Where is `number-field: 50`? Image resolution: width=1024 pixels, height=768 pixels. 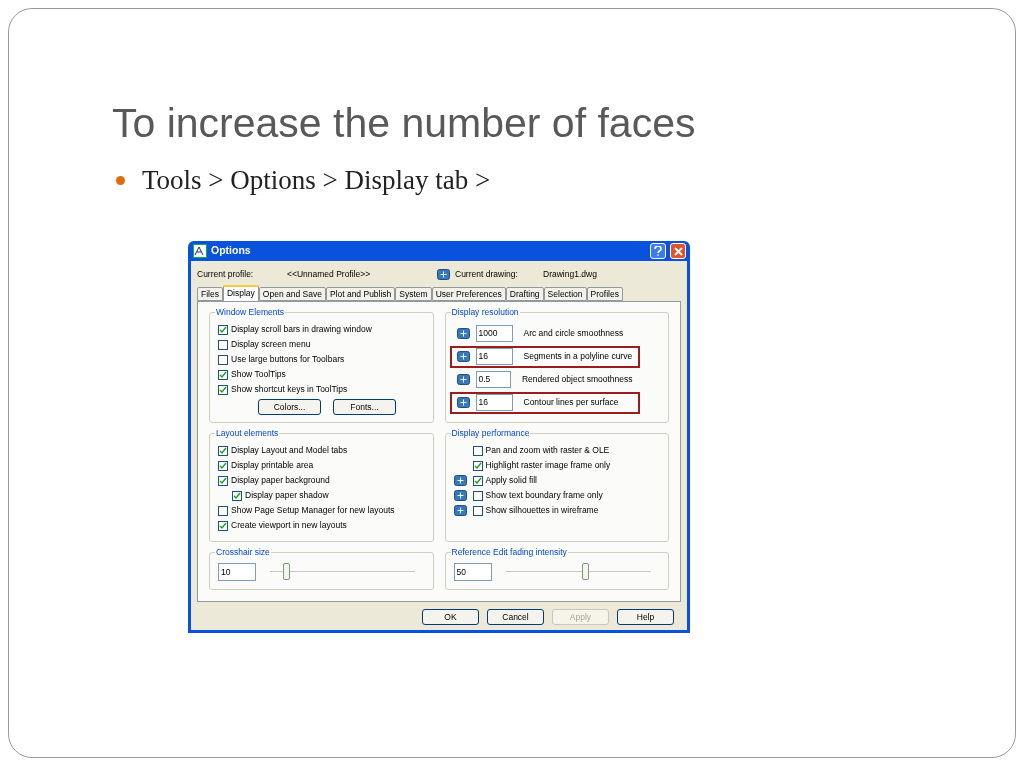
number-field: 50 is located at coordinates (472, 572).